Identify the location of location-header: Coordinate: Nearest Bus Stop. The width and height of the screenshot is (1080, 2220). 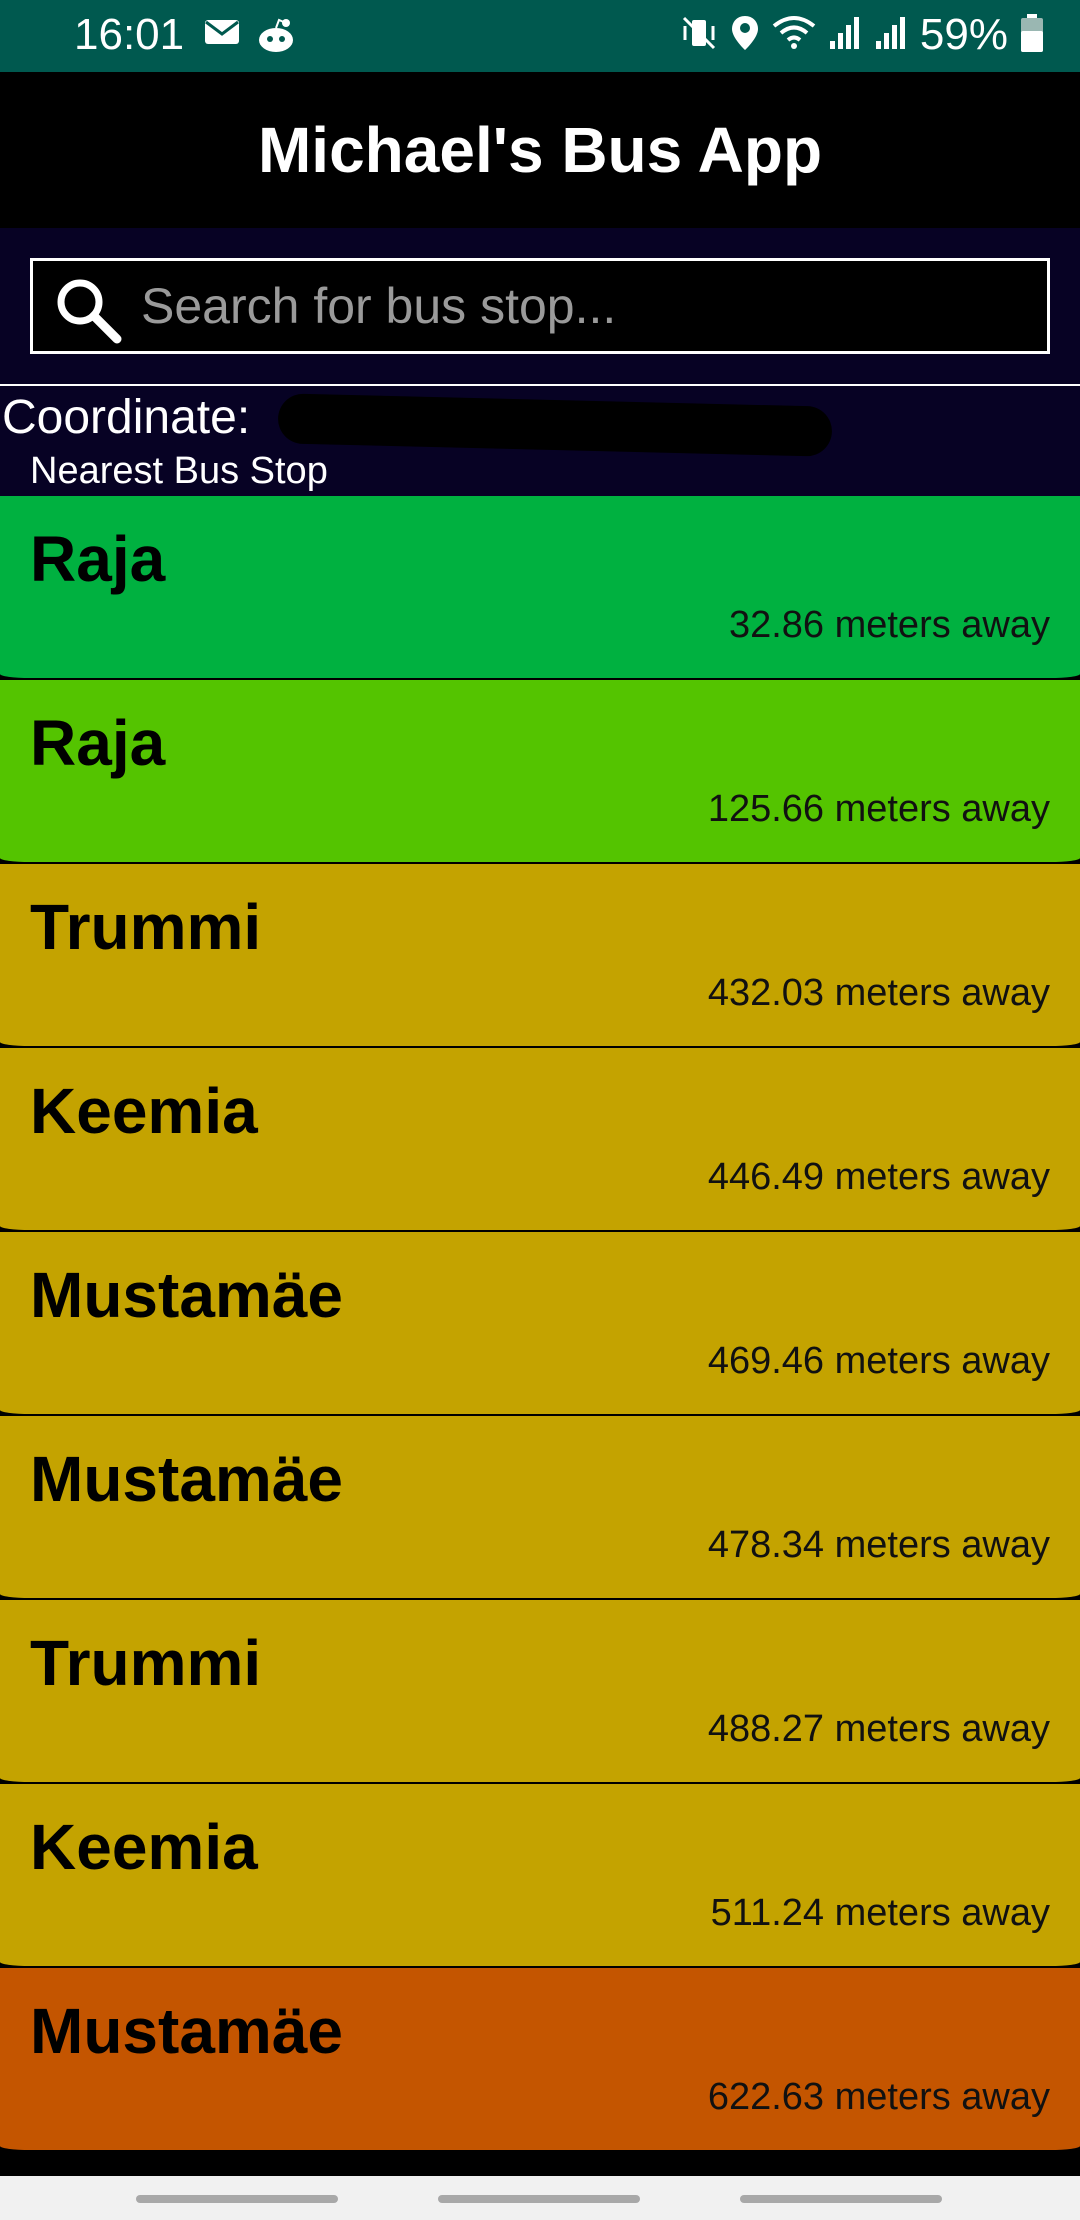
(540, 441).